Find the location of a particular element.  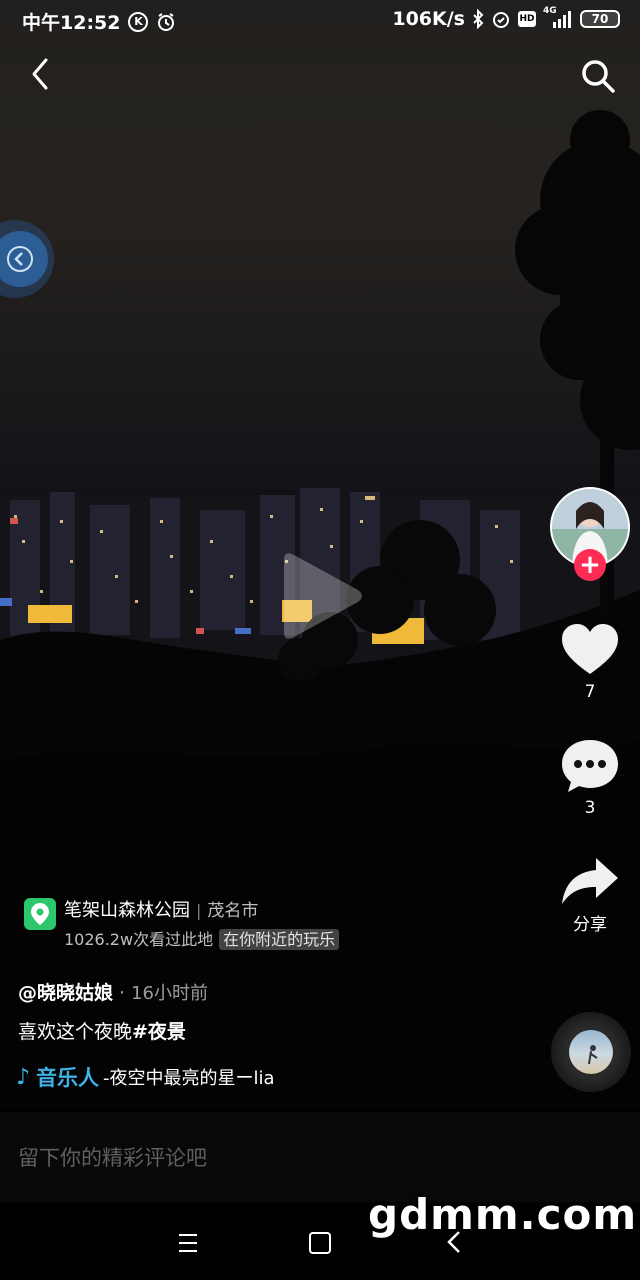

network-type: 4G is located at coordinates (550, 11).